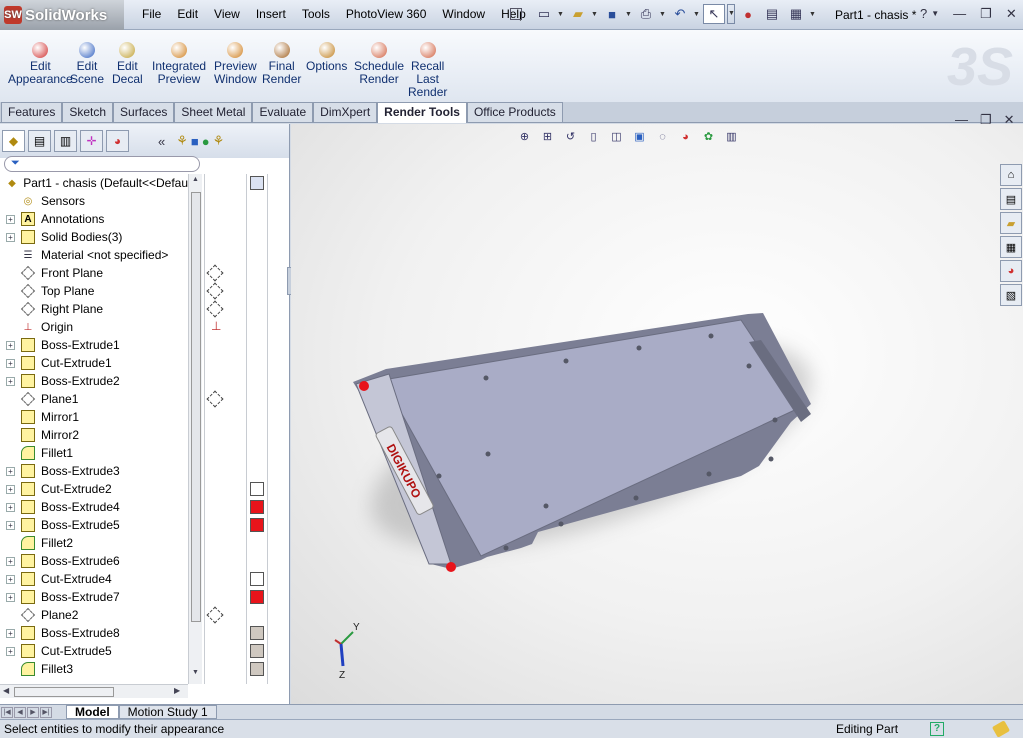 This screenshot has width=1023, height=738. What do you see at coordinates (937, 729) in the screenshot?
I see `quick-tips-icon: ?` at bounding box center [937, 729].